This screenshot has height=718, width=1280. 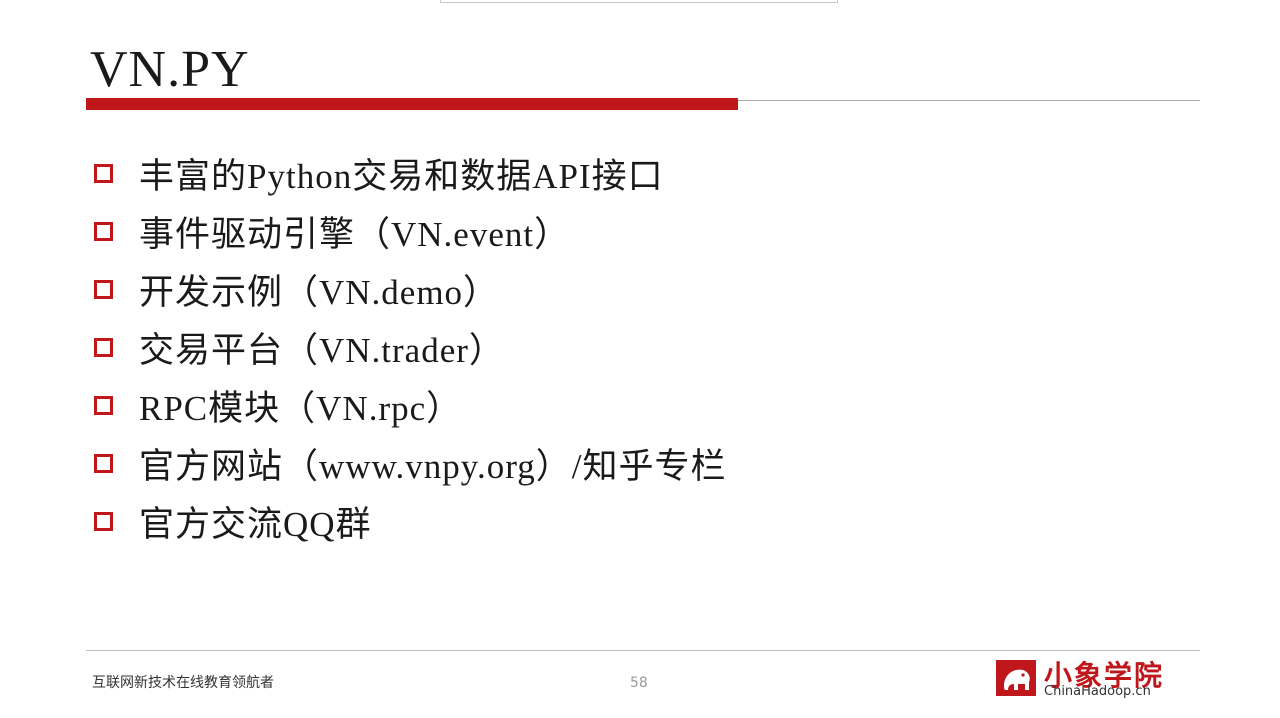 What do you see at coordinates (183, 683) in the screenshot?
I see `footer-tagline: 互联网新技术在线教育领航者` at bounding box center [183, 683].